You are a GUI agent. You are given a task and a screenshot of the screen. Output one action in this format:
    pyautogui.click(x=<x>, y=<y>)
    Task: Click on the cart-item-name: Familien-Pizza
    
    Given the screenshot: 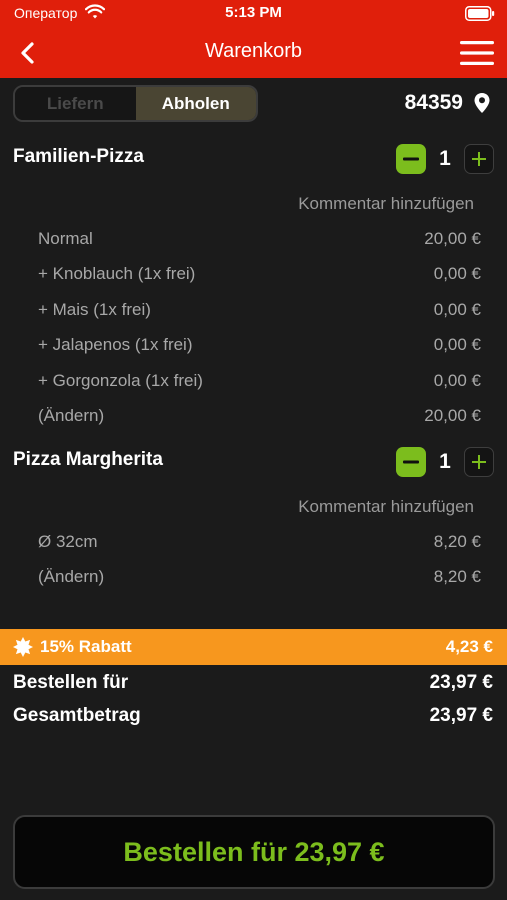 What is the action you would take?
    pyautogui.click(x=78, y=156)
    